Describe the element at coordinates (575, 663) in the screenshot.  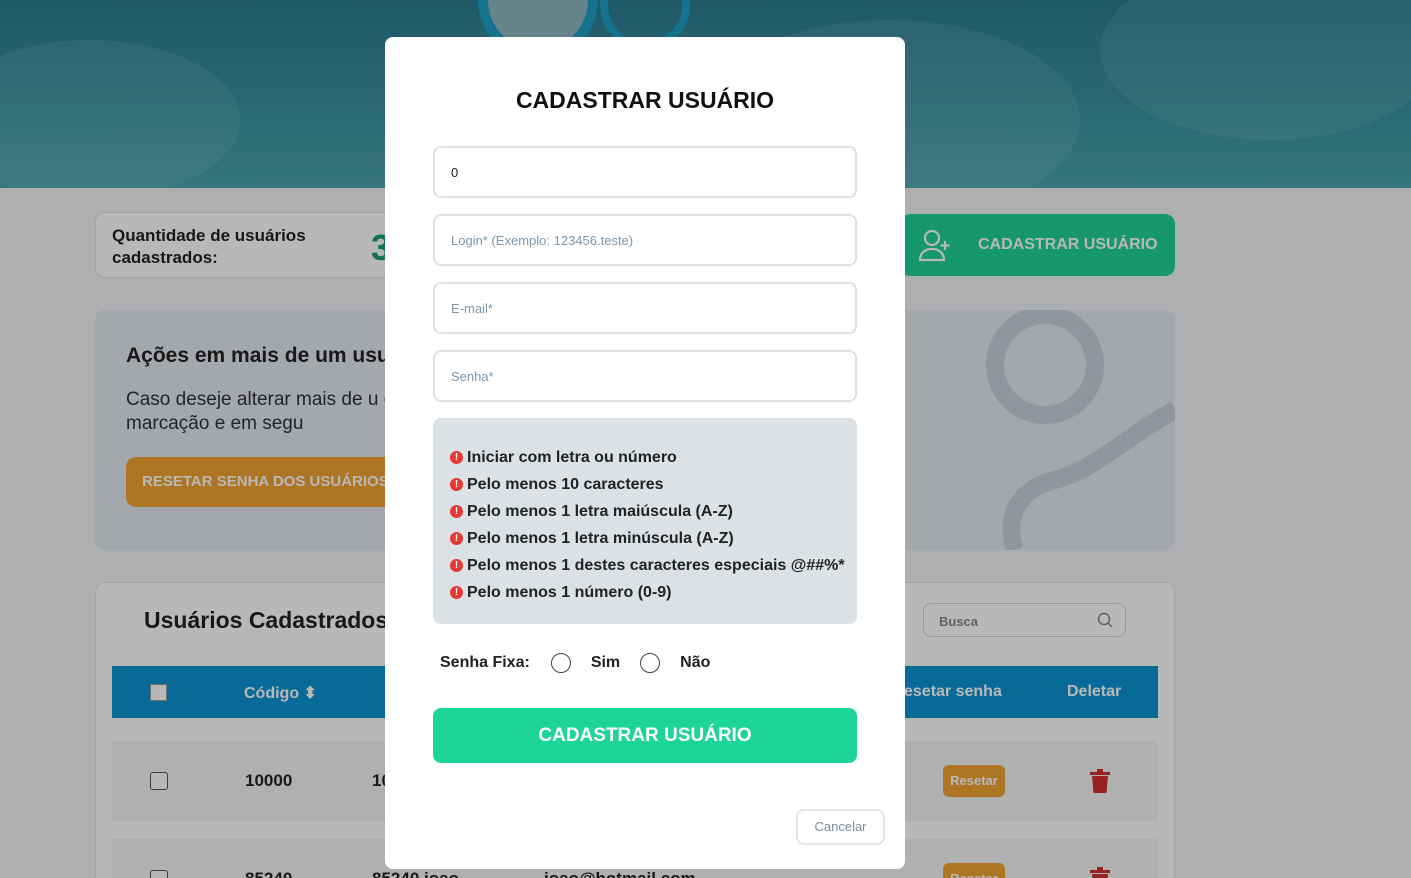
I see `fixed-password-row: Senha Fixa: Sim Não` at that location.